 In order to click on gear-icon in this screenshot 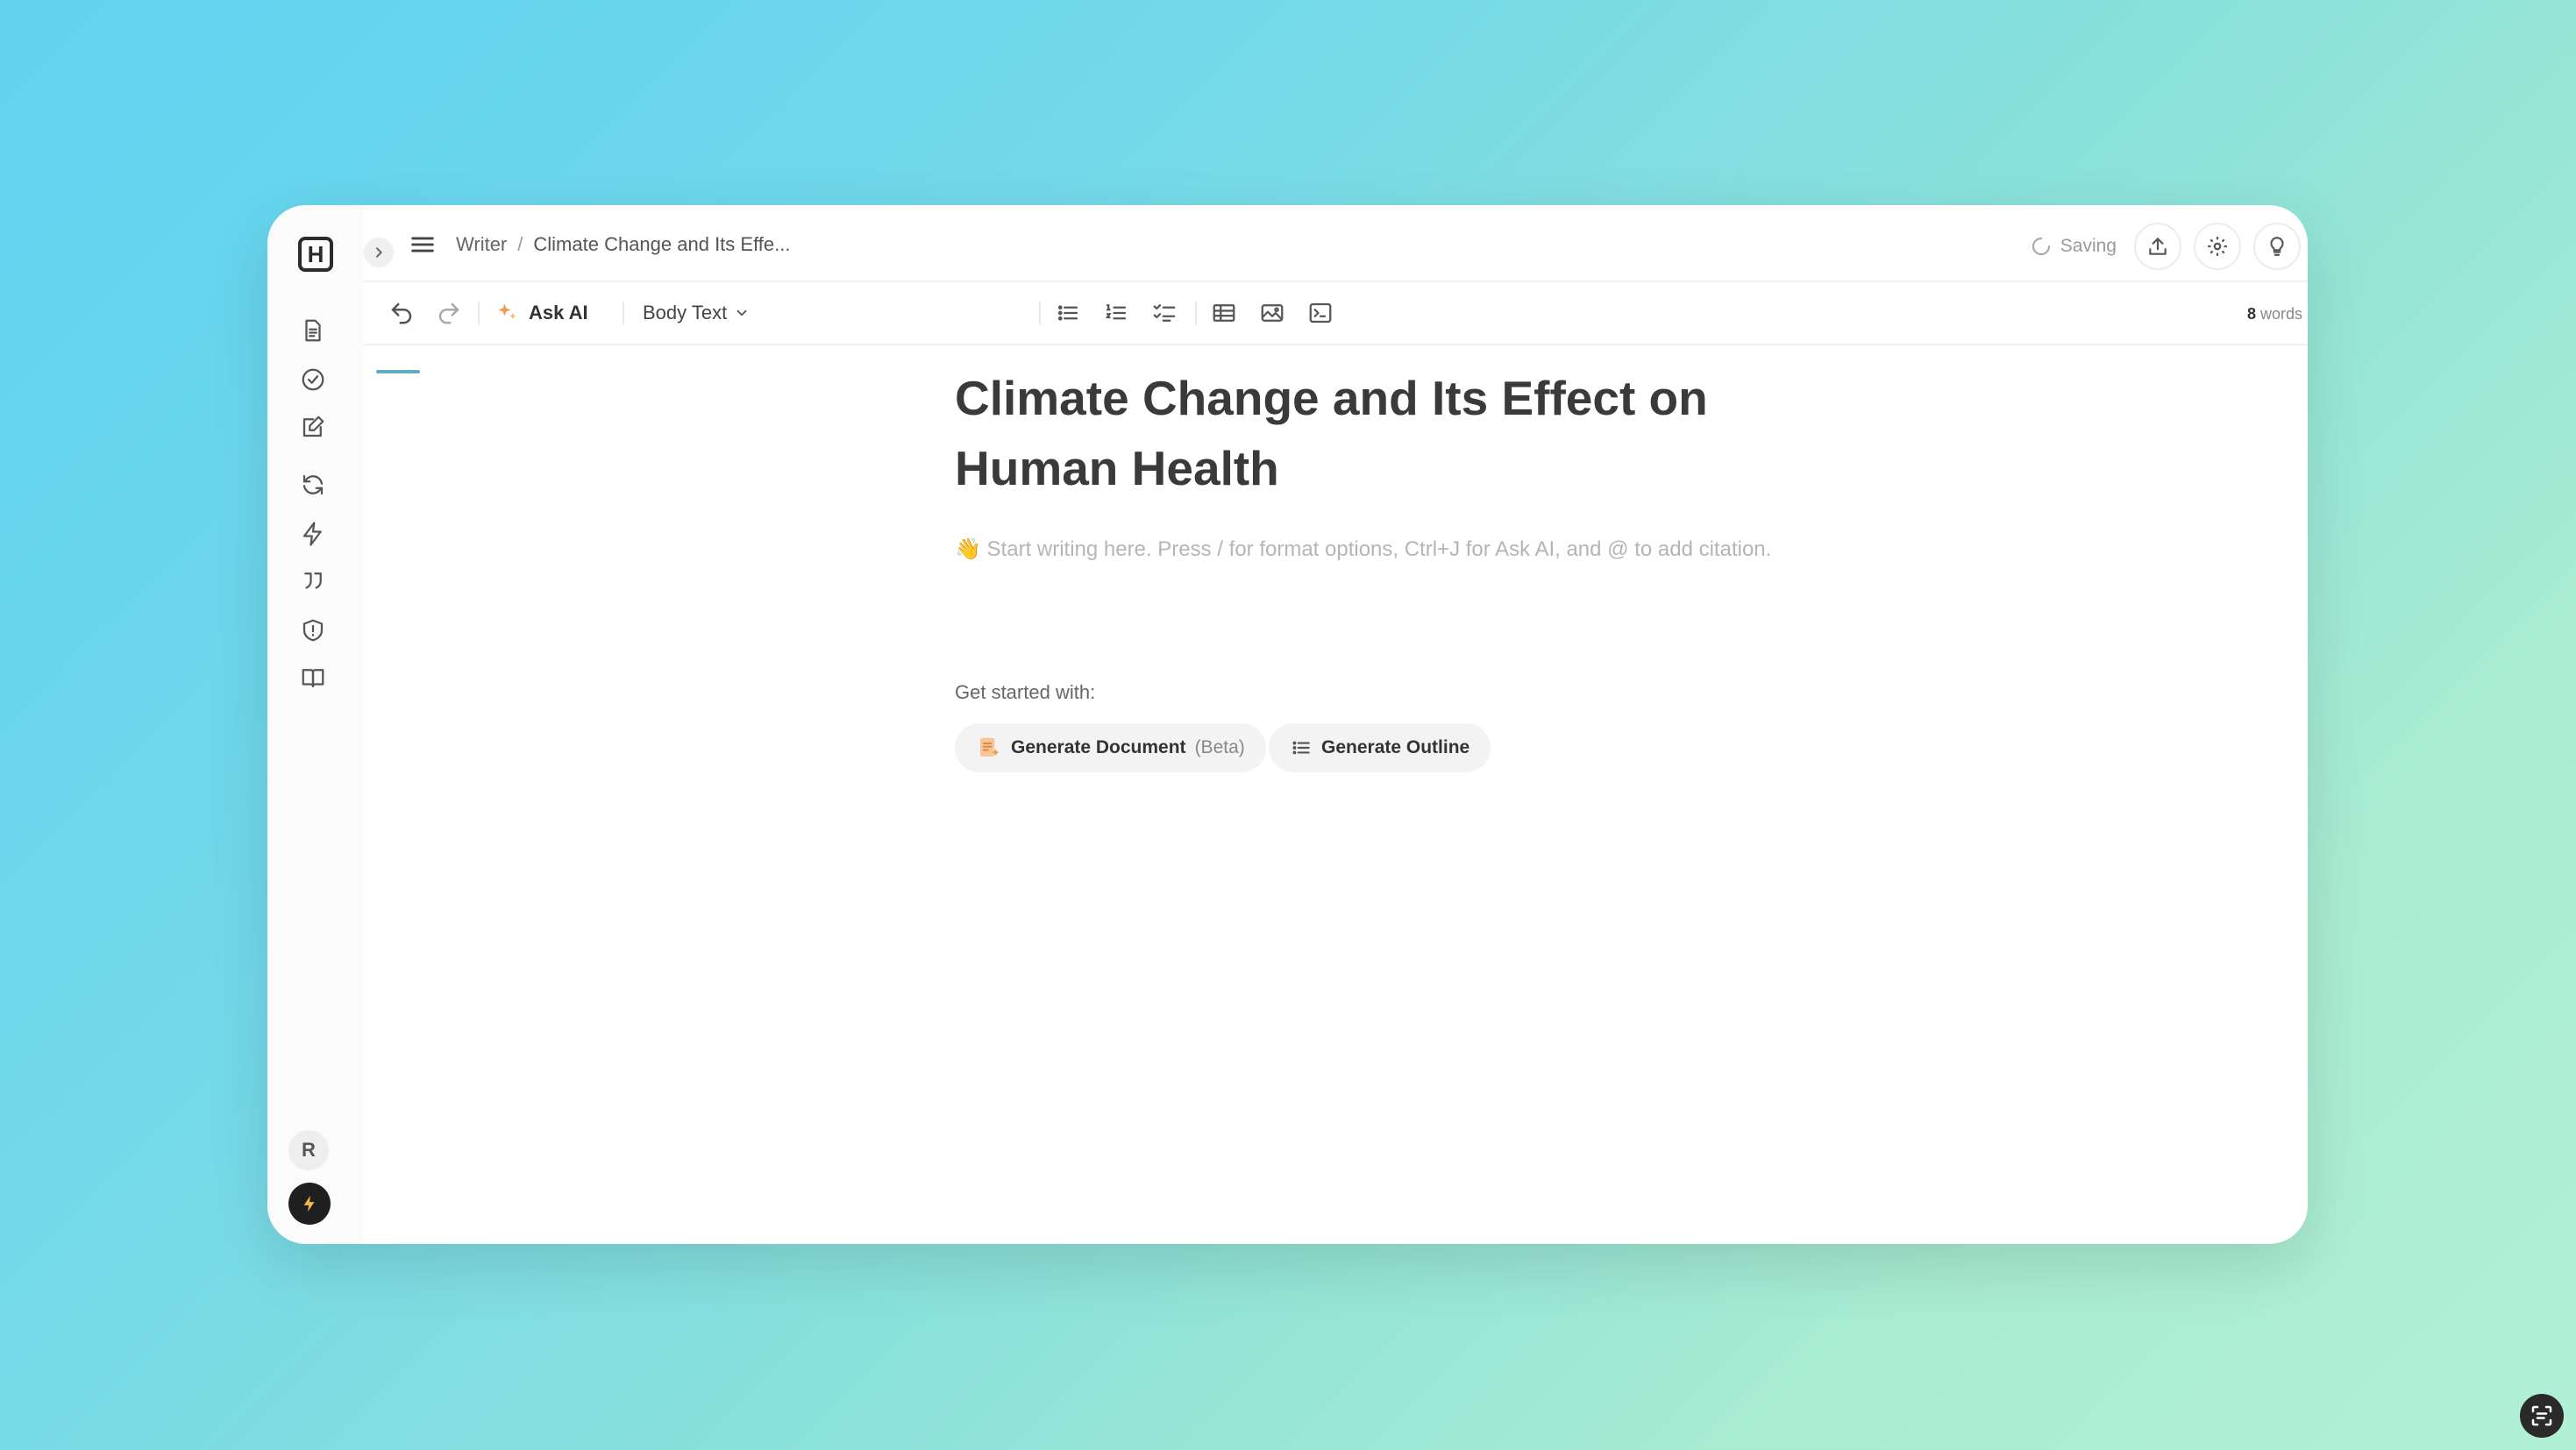, I will do `click(2217, 246)`.